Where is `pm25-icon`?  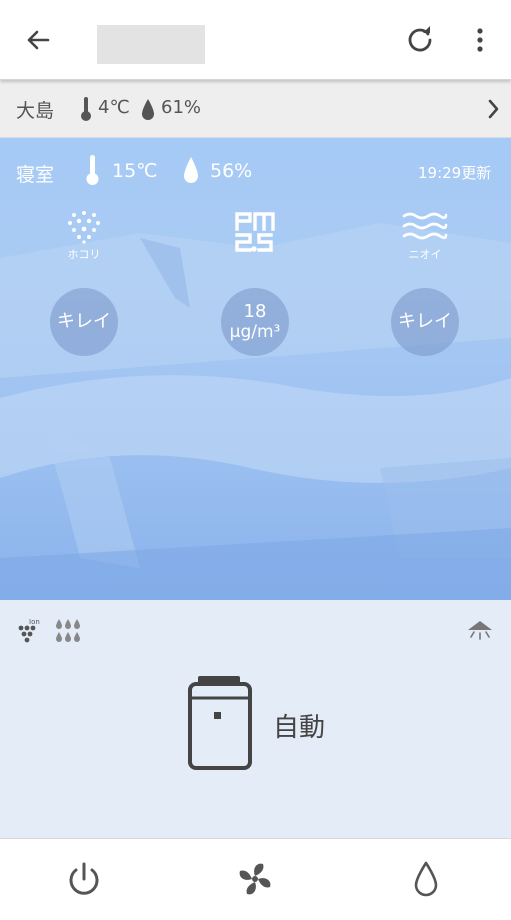
pm25-icon is located at coordinates (255, 232).